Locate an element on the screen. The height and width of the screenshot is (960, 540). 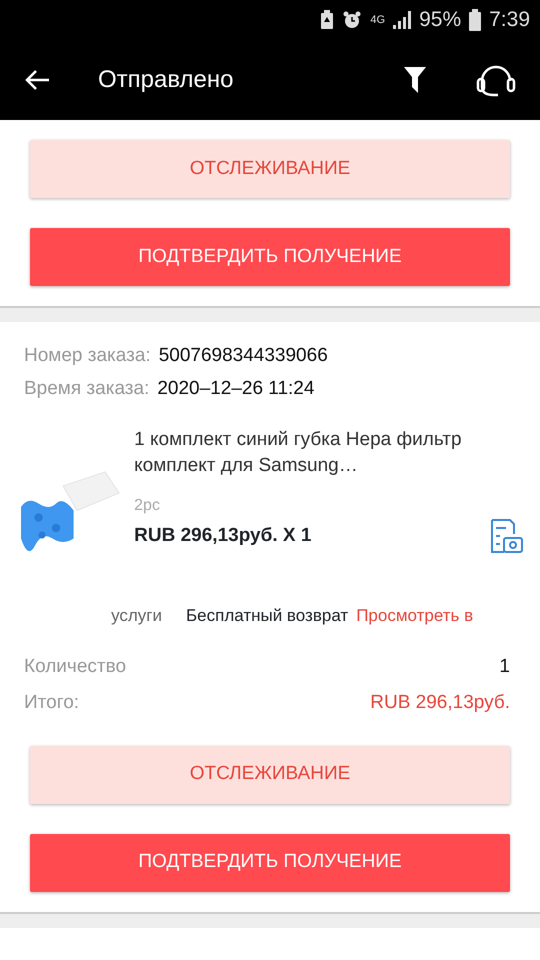
free-return-text: Бесплатный возврат is located at coordinates (267, 616).